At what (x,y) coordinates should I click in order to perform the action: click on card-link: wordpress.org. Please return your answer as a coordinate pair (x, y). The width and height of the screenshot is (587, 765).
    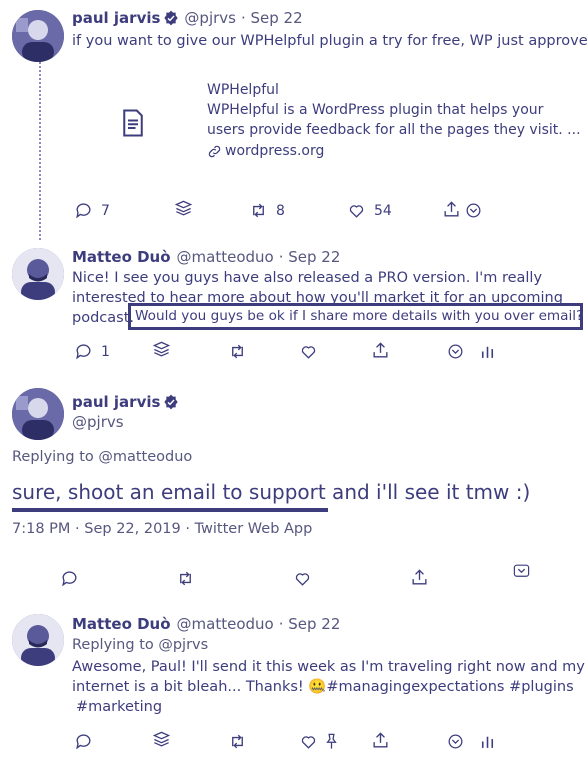
    Looking at the image, I should click on (265, 151).